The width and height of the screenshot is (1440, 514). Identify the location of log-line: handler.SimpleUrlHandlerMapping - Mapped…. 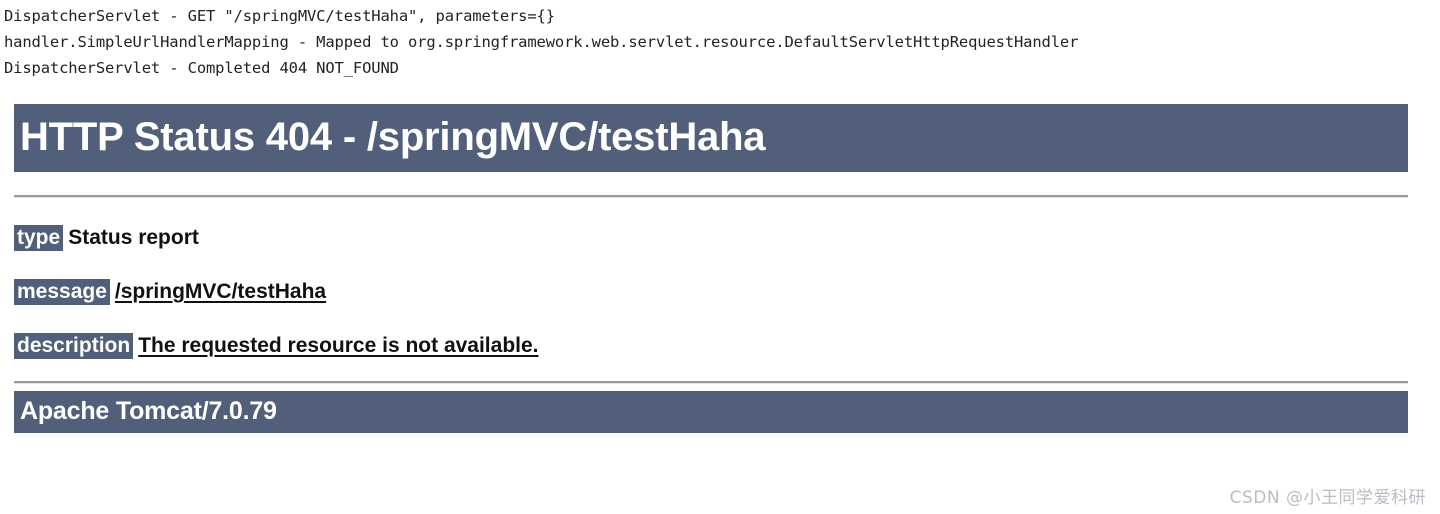
(541, 42).